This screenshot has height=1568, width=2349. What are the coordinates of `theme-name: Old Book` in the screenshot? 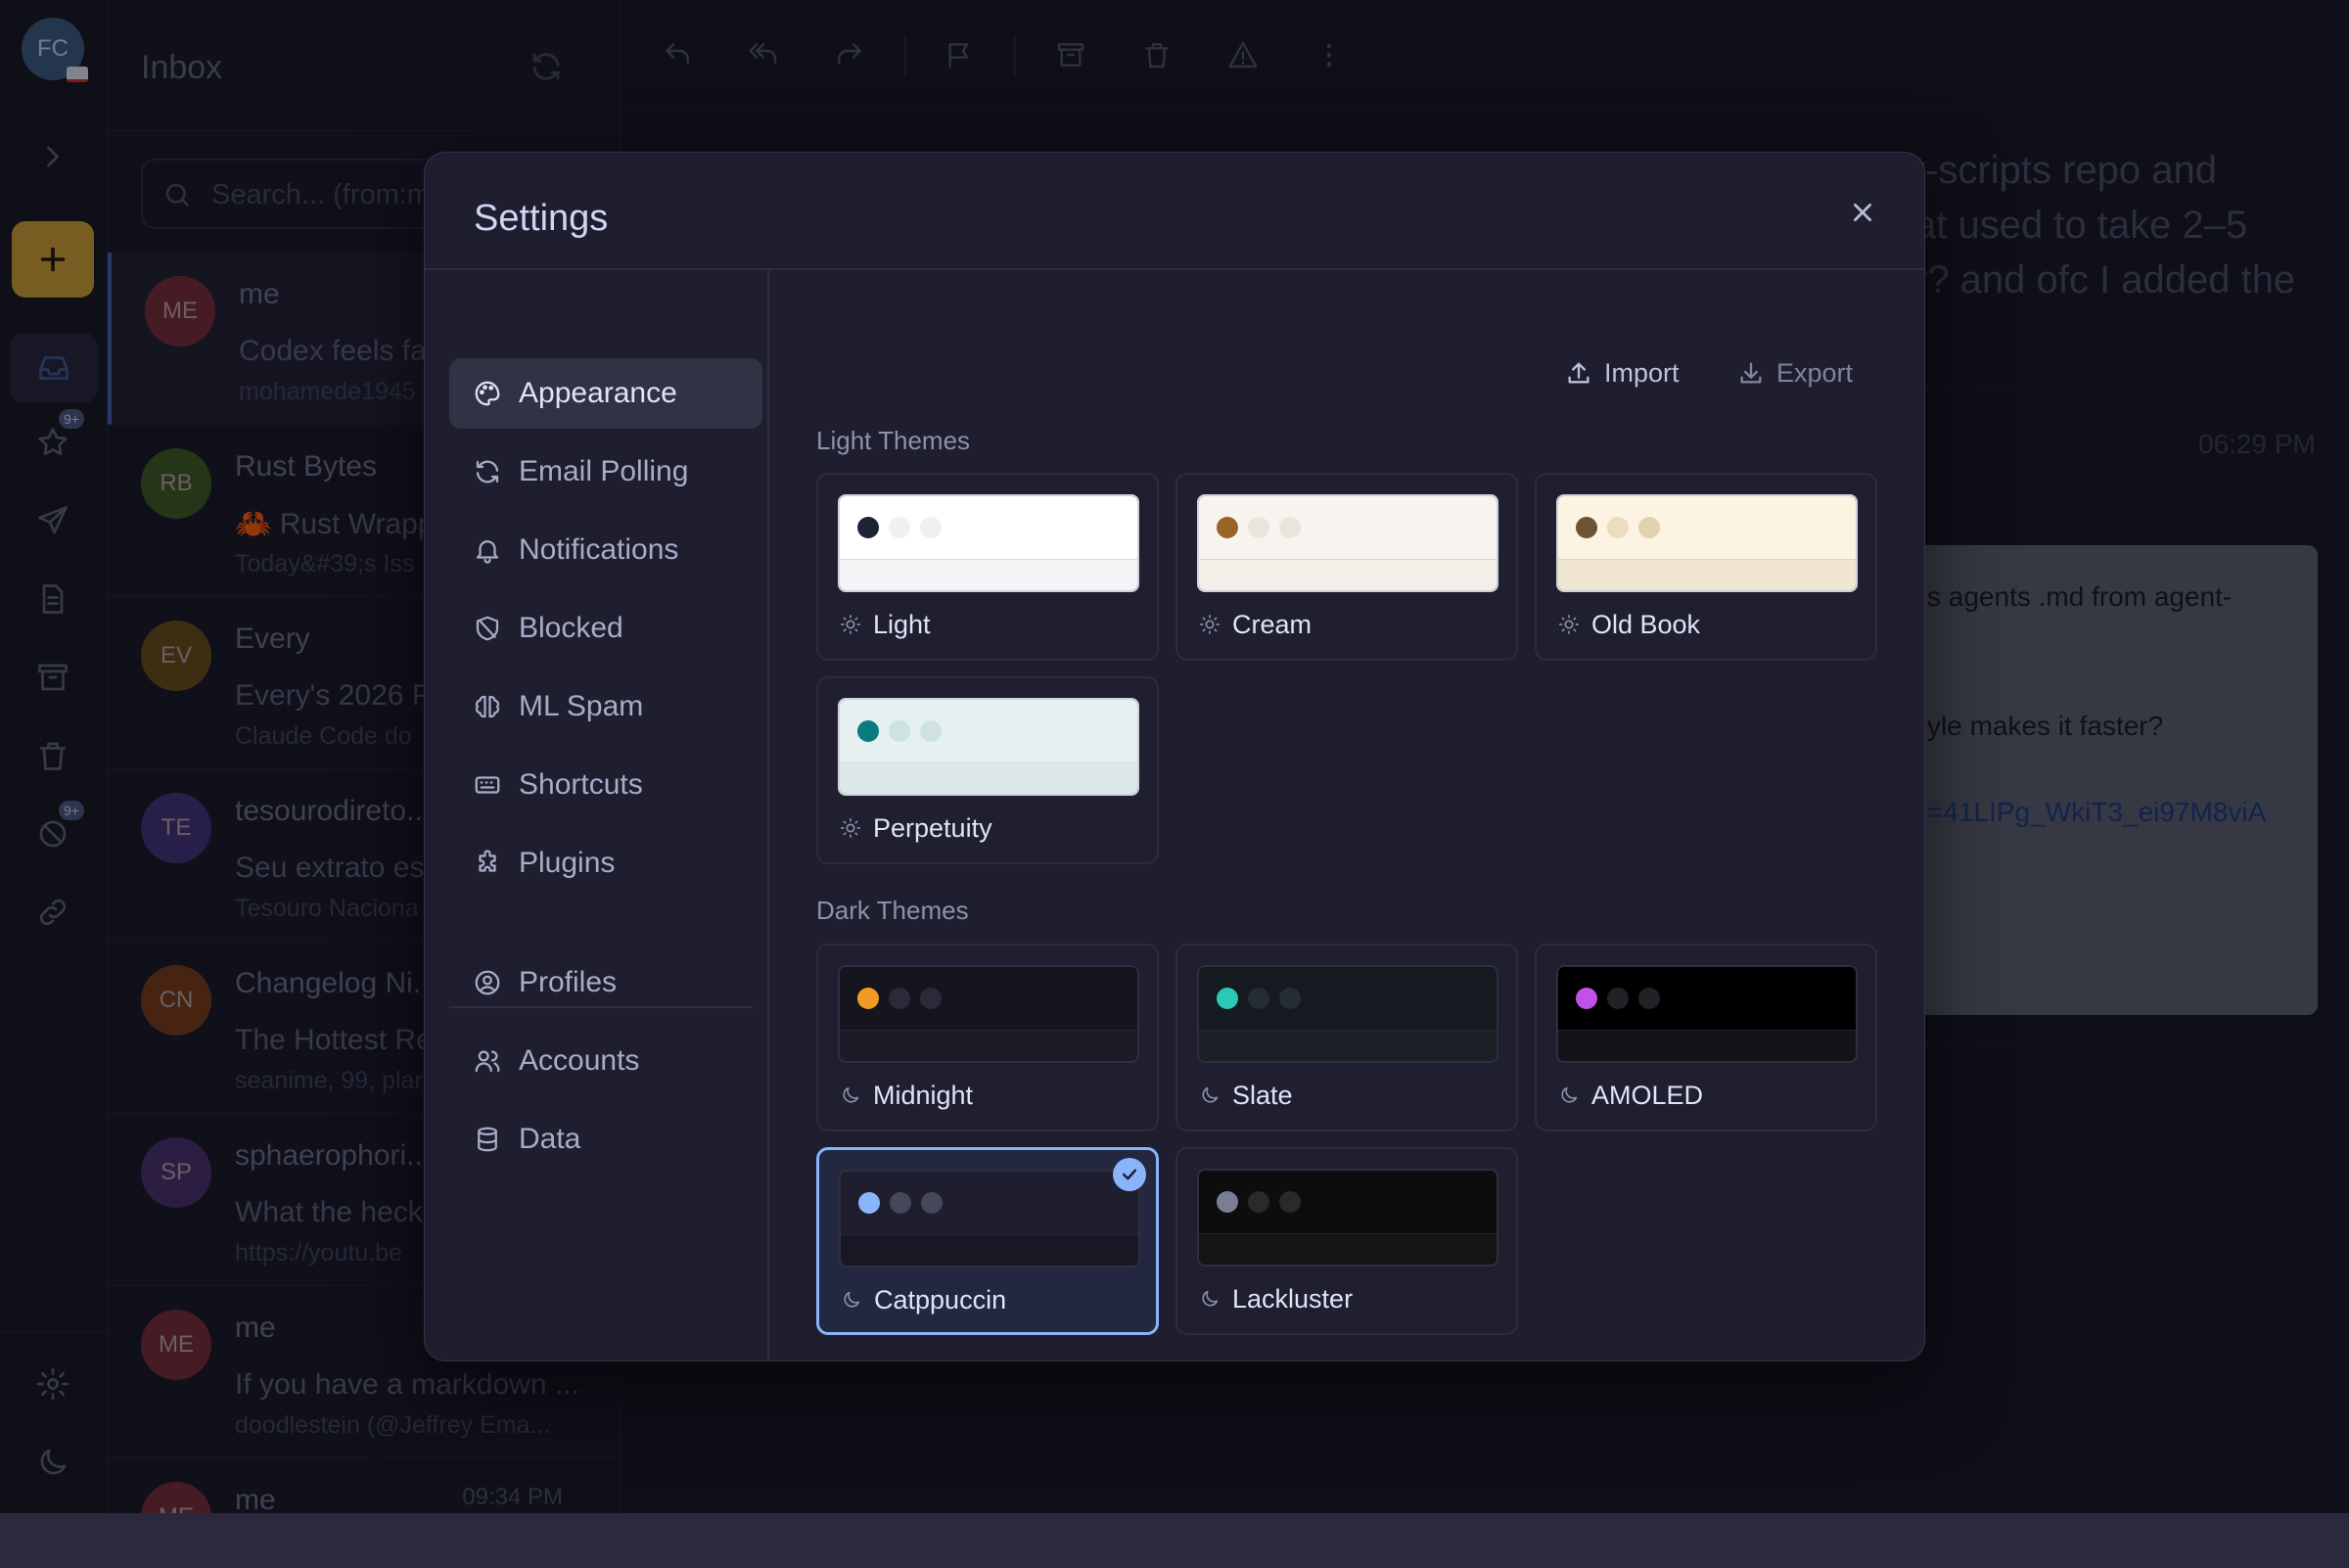 It's located at (1646, 624).